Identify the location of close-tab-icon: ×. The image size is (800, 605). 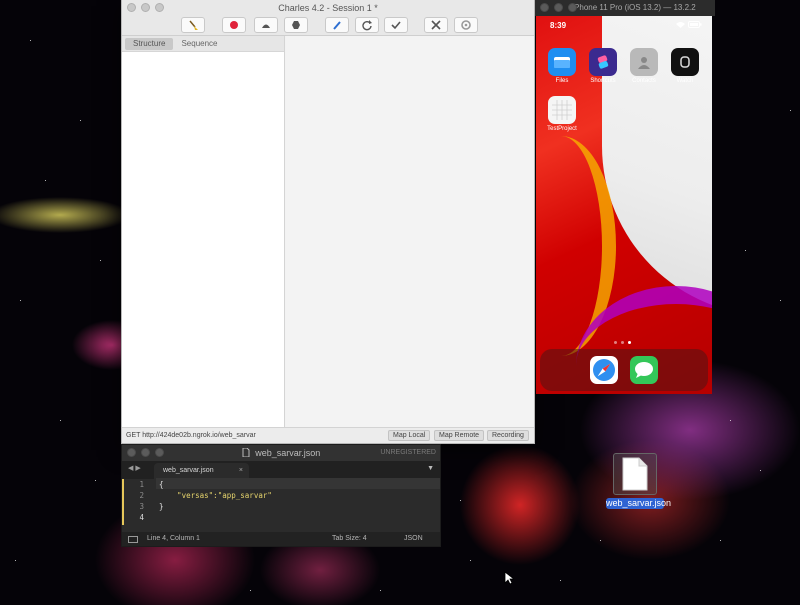
(241, 471).